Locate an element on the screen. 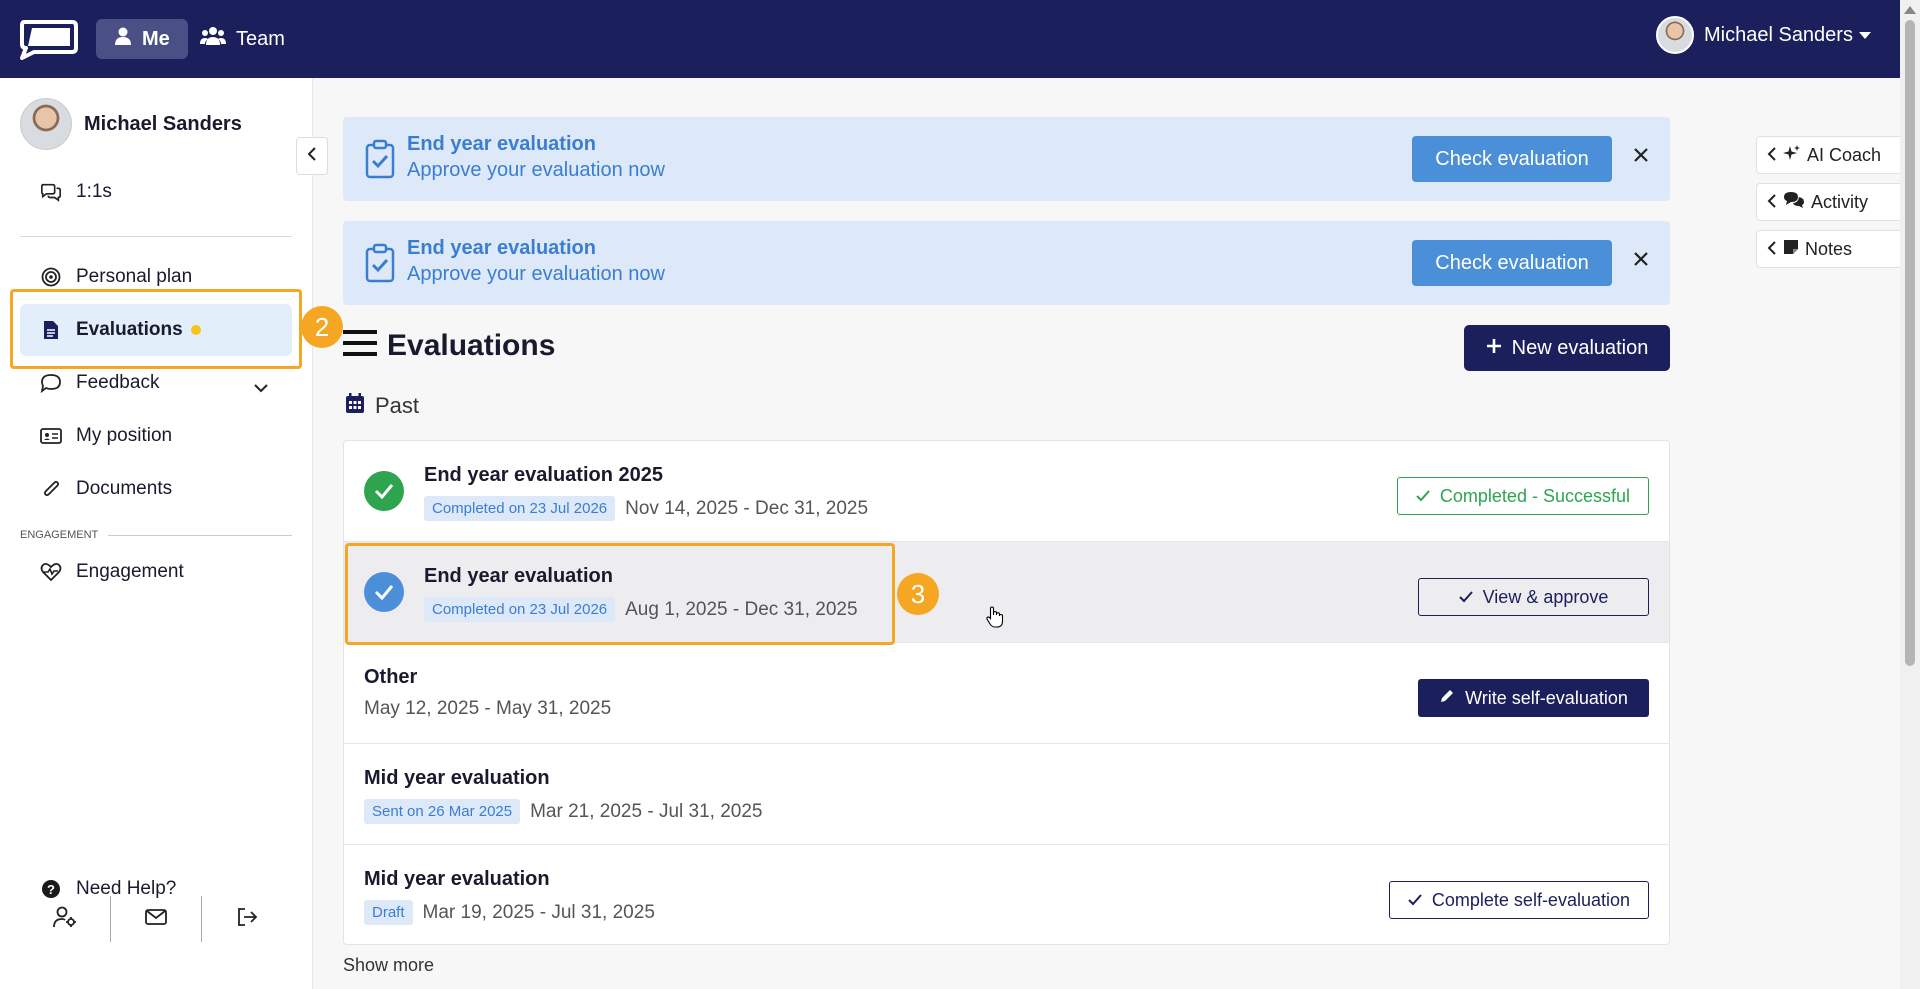 The image size is (1920, 989). user-settings-button is located at coordinates (65, 919).